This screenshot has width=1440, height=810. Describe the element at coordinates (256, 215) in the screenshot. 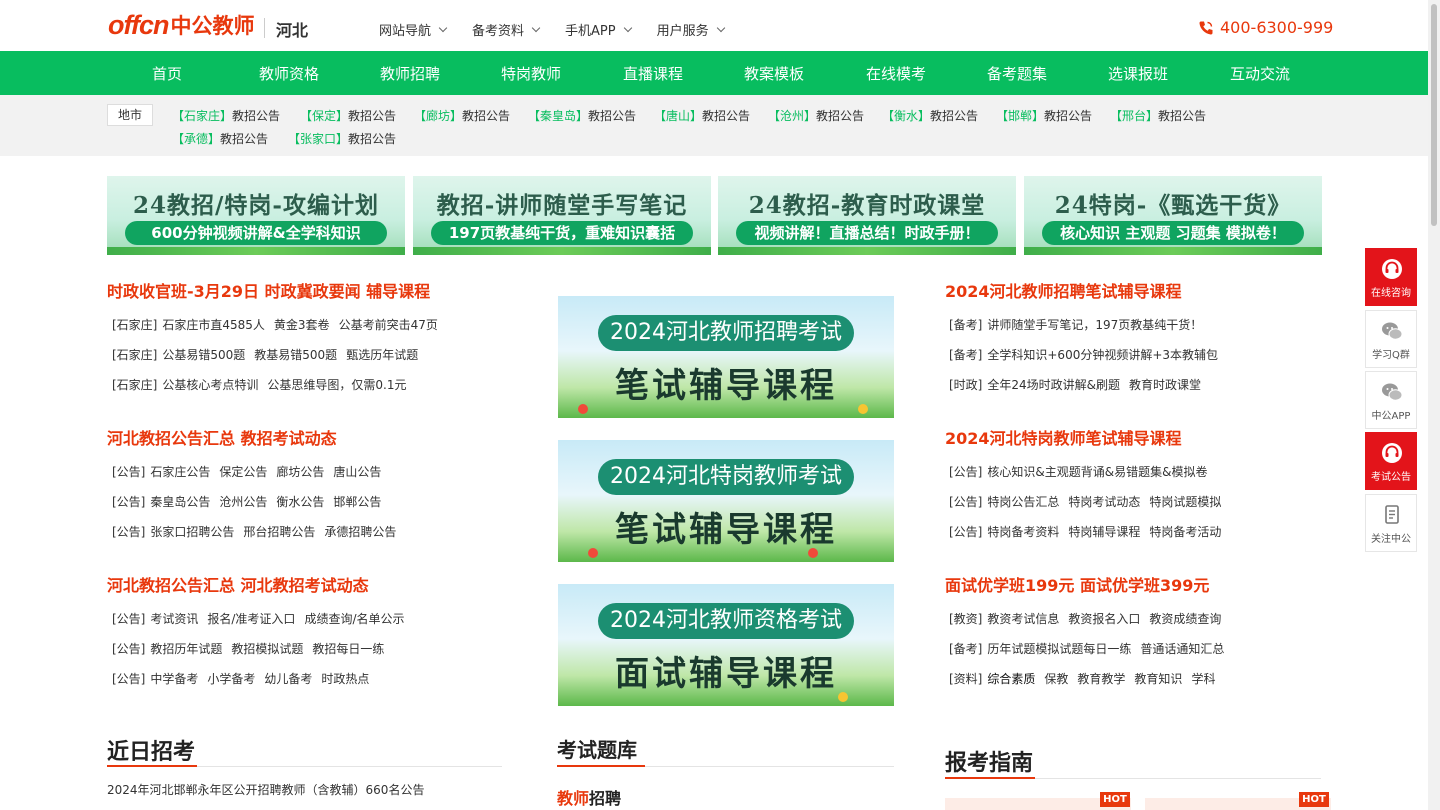

I see `promo-banner: 24教招/特岗-攻编计划 600分钟视频讲解&全学科知识` at that location.